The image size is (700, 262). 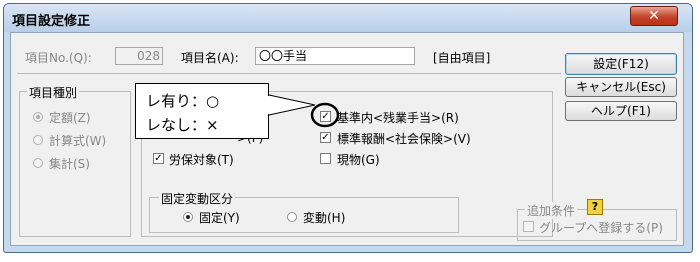 What do you see at coordinates (348, 18) in the screenshot?
I see `title-bar: 項目設定修正 ✕` at bounding box center [348, 18].